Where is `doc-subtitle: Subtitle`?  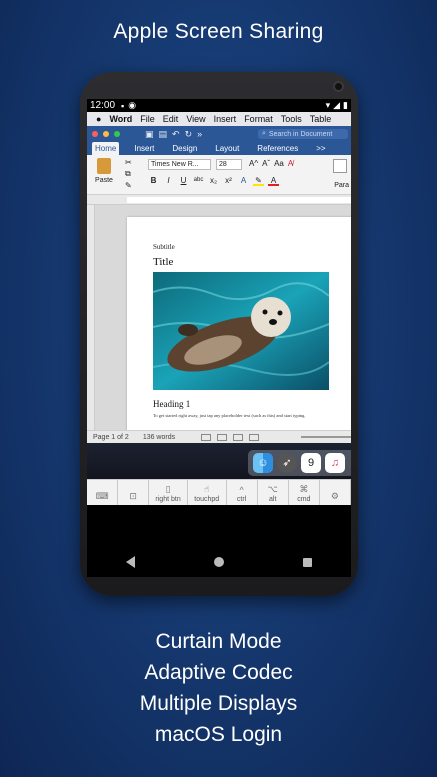 doc-subtitle: Subtitle is located at coordinates (164, 247).